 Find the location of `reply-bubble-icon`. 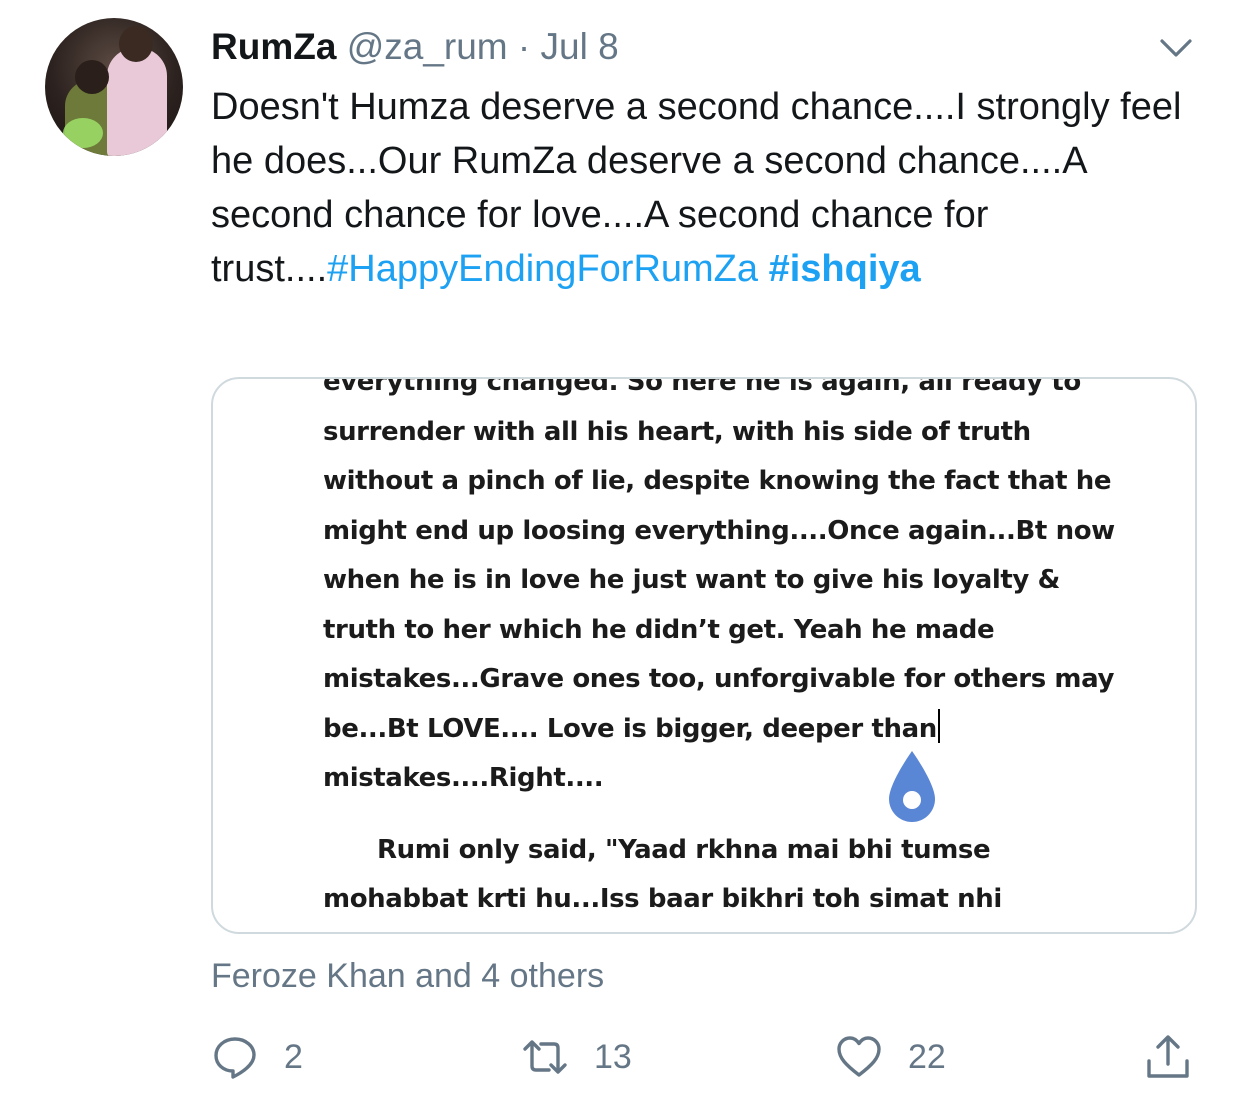

reply-bubble-icon is located at coordinates (235, 1058).